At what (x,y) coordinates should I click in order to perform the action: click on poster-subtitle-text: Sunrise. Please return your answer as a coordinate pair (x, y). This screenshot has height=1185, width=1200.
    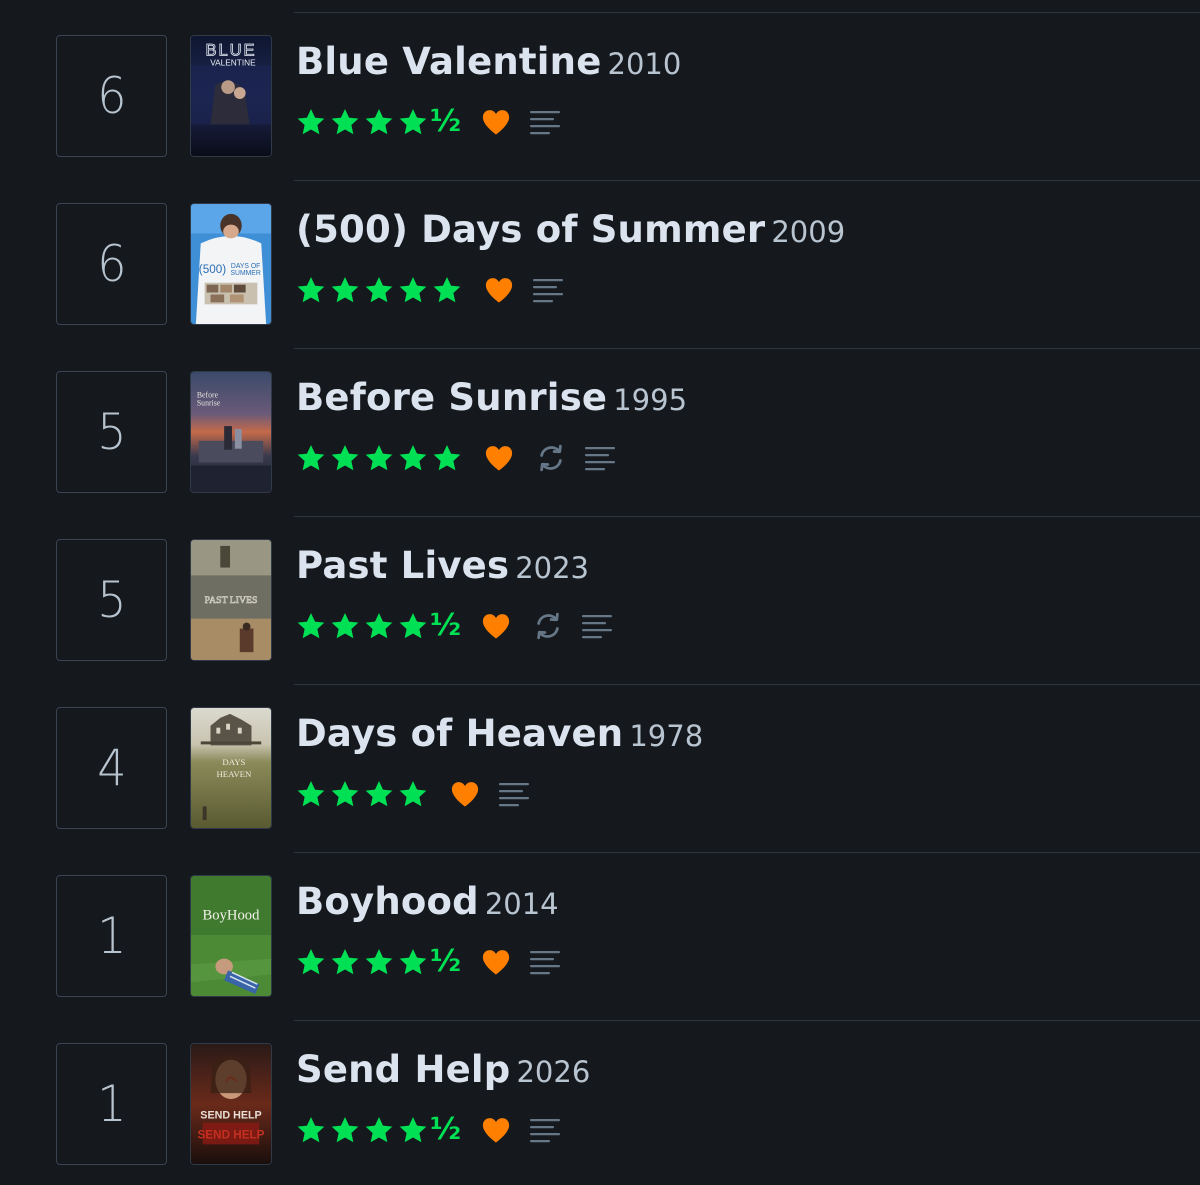
    Looking at the image, I should click on (209, 402).